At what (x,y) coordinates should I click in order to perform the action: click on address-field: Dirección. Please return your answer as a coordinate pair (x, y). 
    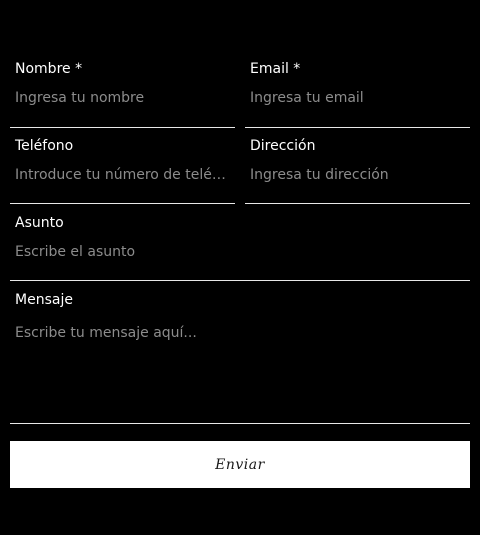
    Looking at the image, I should click on (357, 170).